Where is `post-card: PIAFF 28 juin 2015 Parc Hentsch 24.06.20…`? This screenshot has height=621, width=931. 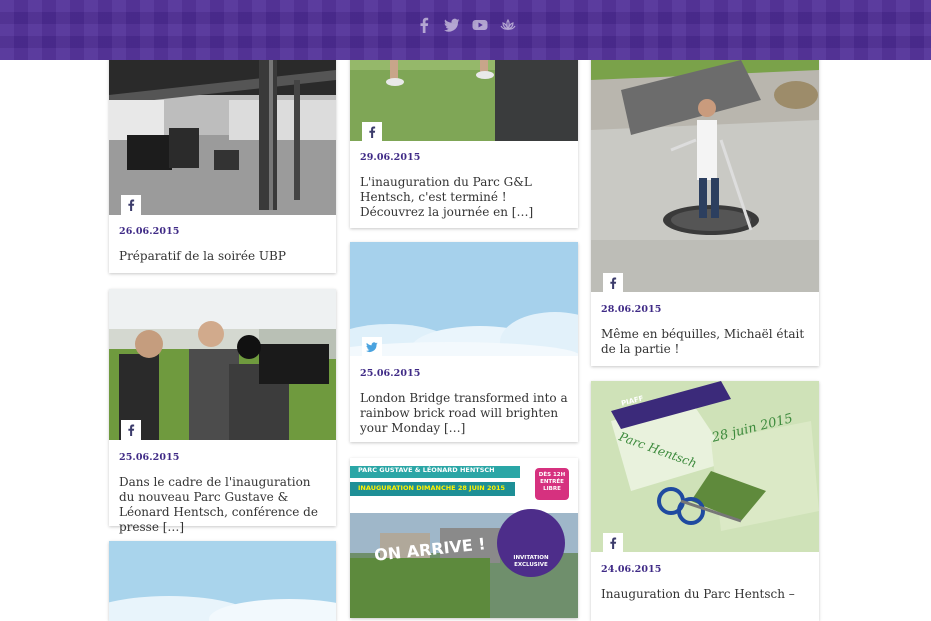 post-card: PIAFF 28 juin 2015 Parc Hentsch 24.06.20… is located at coordinates (705, 501).